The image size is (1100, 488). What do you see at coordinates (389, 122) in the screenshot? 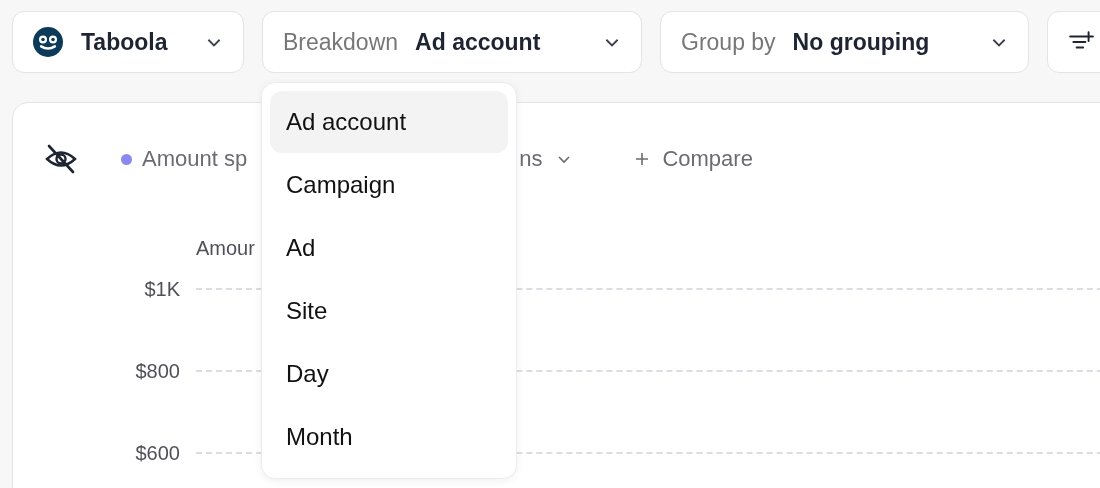
I see `menu-item: Ad account` at bounding box center [389, 122].